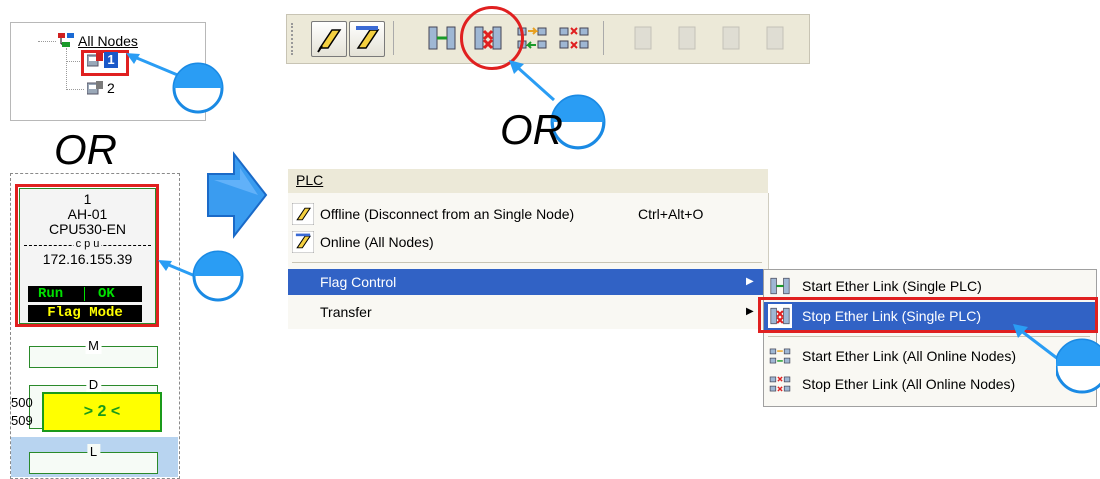  I want to click on tree-node-1: 1, so click(111, 60).